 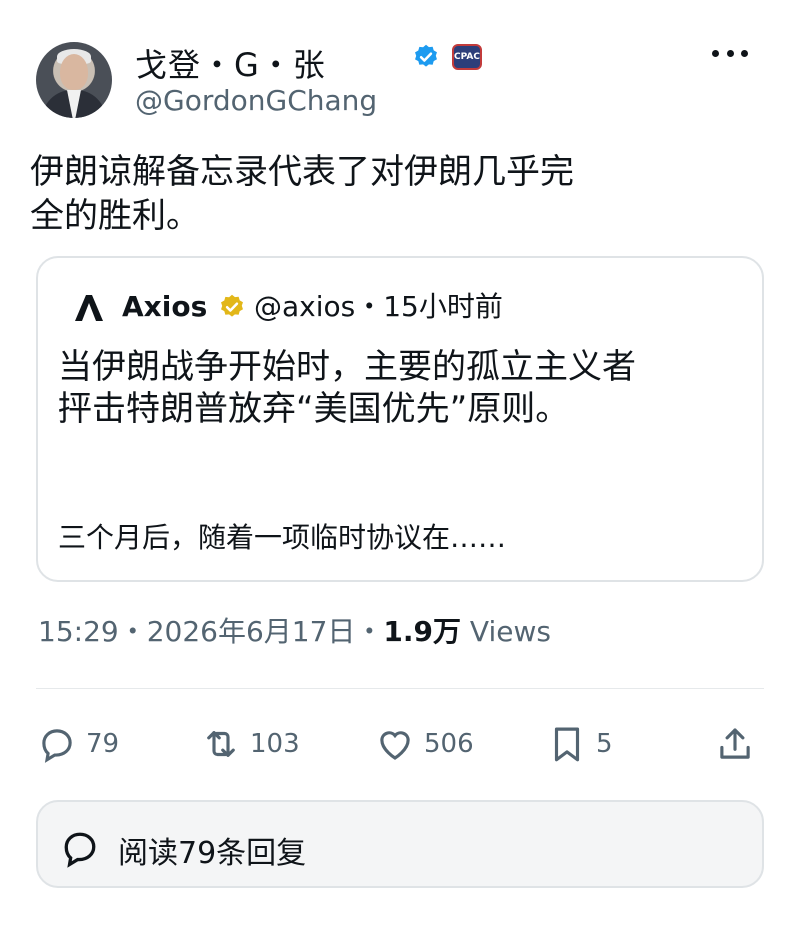 What do you see at coordinates (212, 850) in the screenshot?
I see `read-replies-label: 阅读79条回复` at bounding box center [212, 850].